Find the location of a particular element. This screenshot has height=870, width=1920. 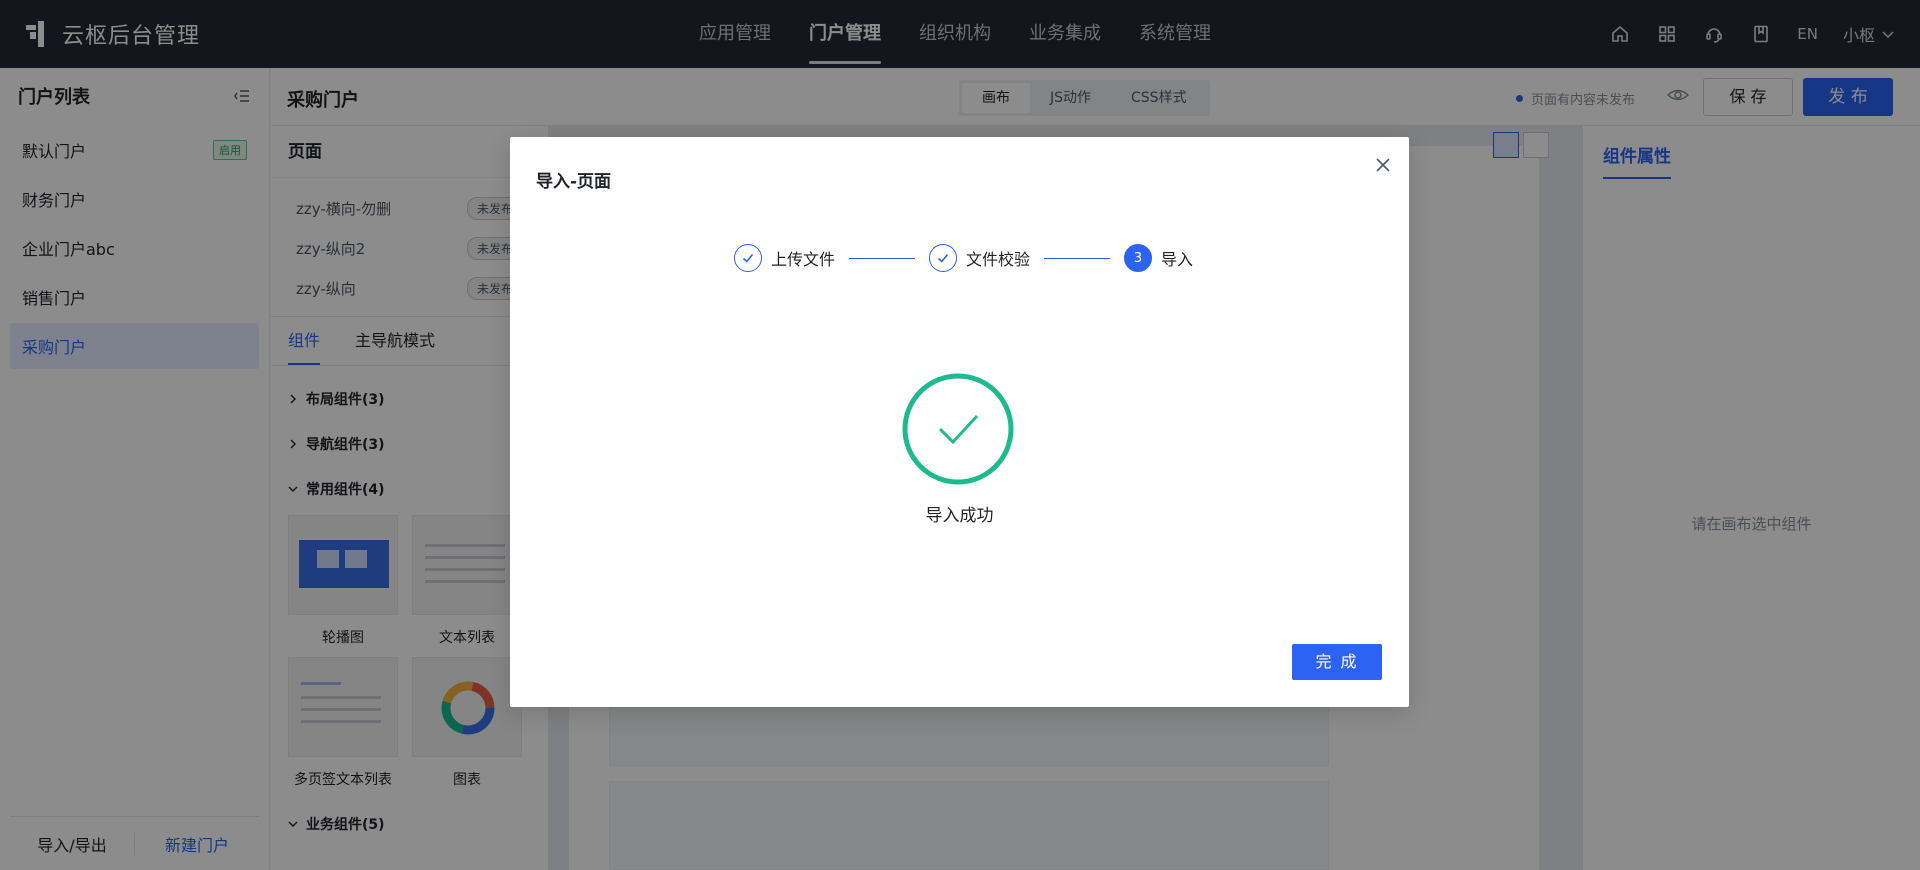

close-icon is located at coordinates (1383, 165).